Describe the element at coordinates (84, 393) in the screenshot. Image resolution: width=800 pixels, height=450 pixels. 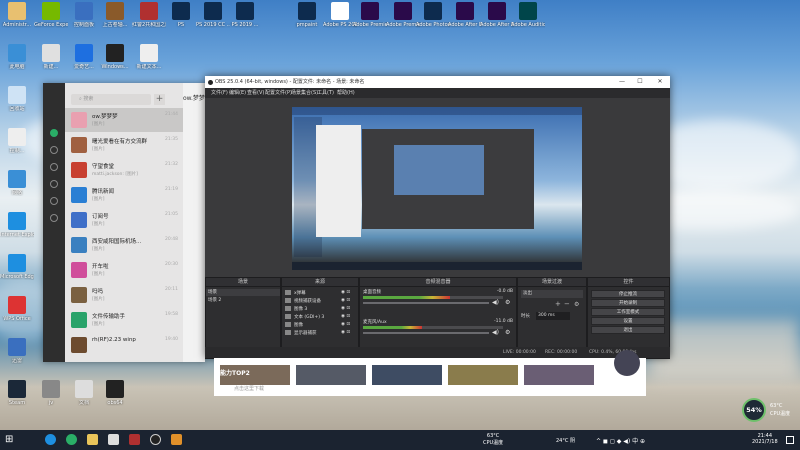
I see `desktop-icon: 文档` at that location.